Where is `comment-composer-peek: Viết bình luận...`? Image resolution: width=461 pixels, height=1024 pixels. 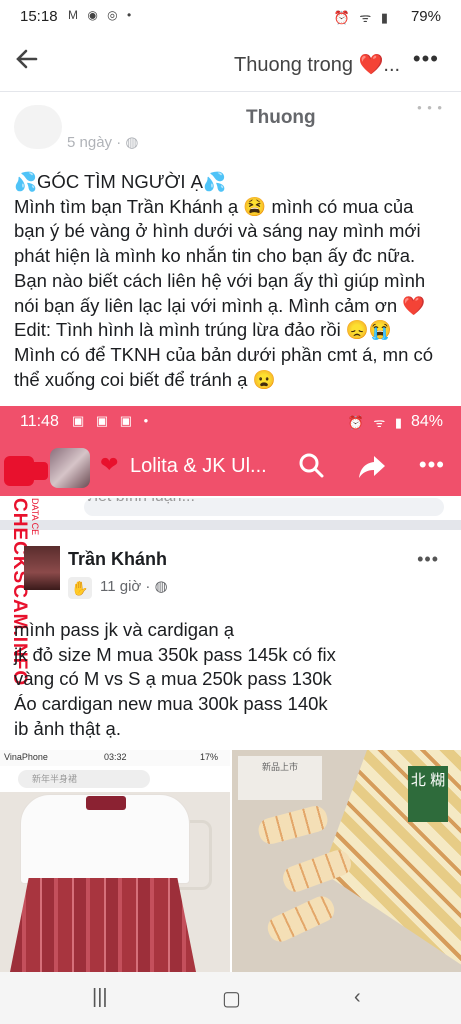 comment-composer-peek: Viết bình luận... is located at coordinates (264, 507).